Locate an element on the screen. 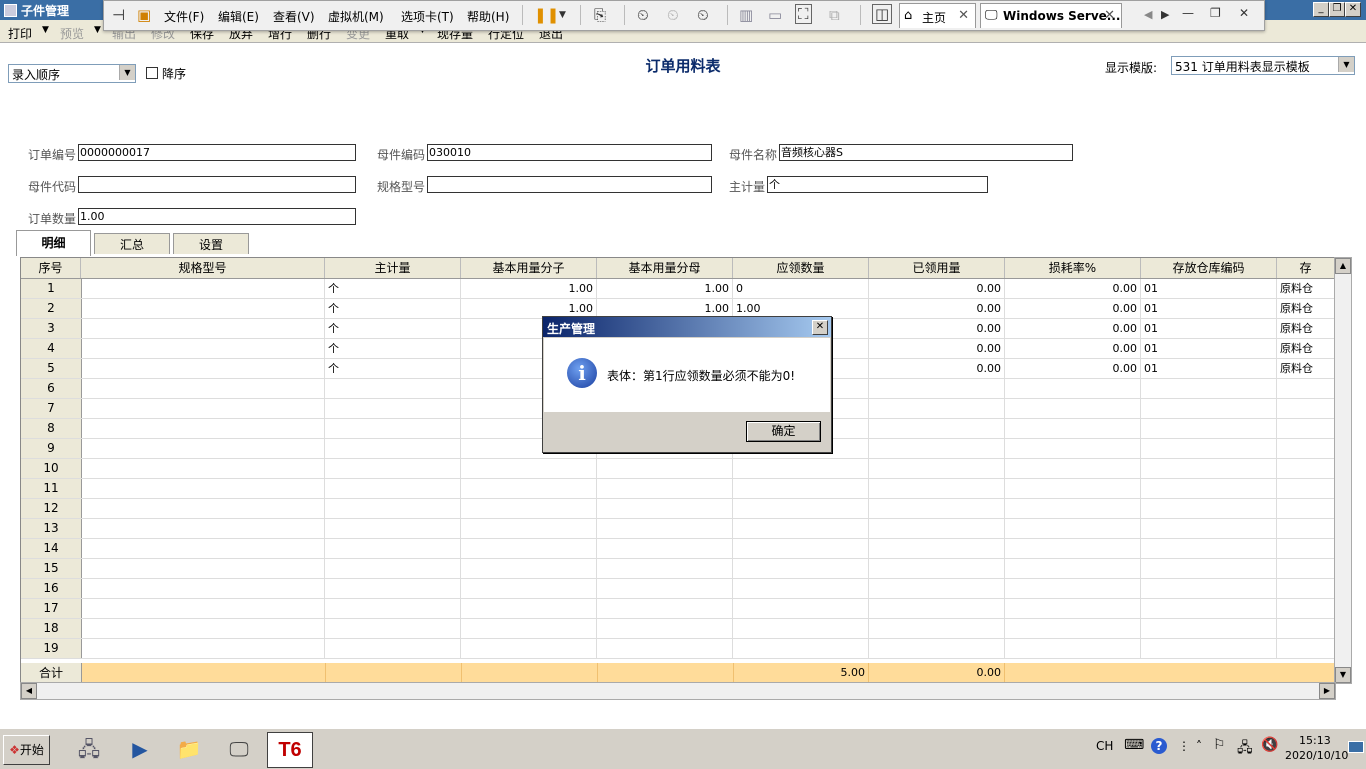 The height and width of the screenshot is (769, 1366). fullscreen-icon: ⛶ is located at coordinates (803, 14).